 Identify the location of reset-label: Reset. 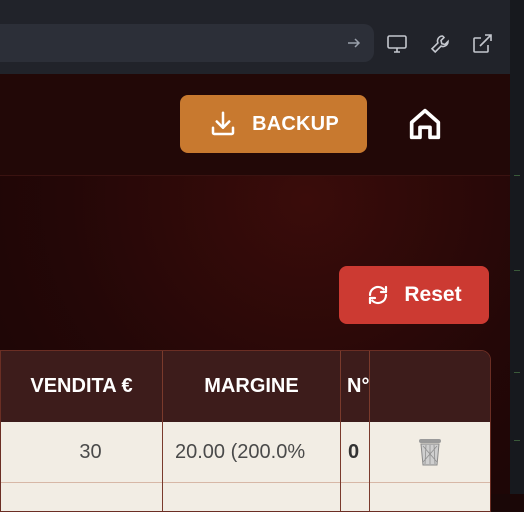
(433, 294).